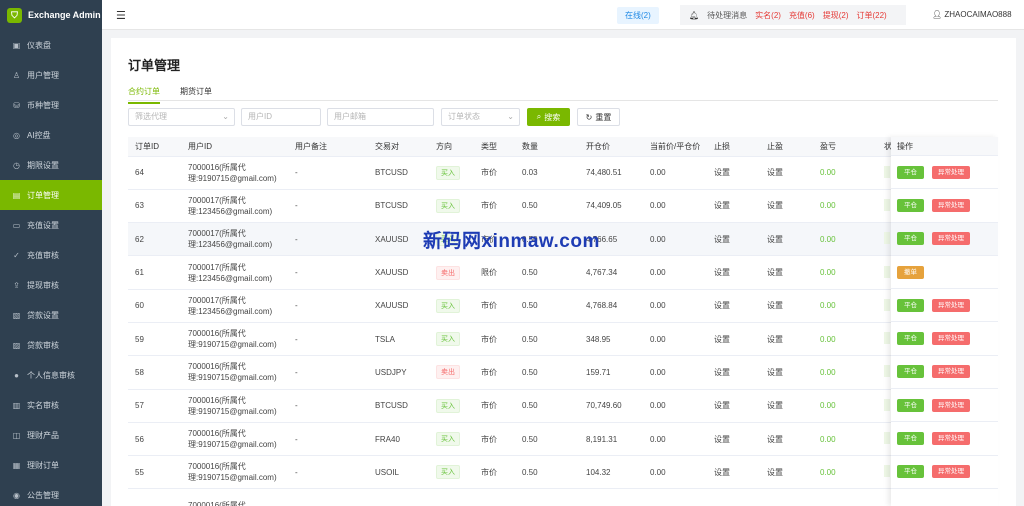 Image resolution: width=1024 pixels, height=506 pixels. What do you see at coordinates (598, 117) in the screenshot?
I see `reset-button: ↻ 重置` at bounding box center [598, 117].